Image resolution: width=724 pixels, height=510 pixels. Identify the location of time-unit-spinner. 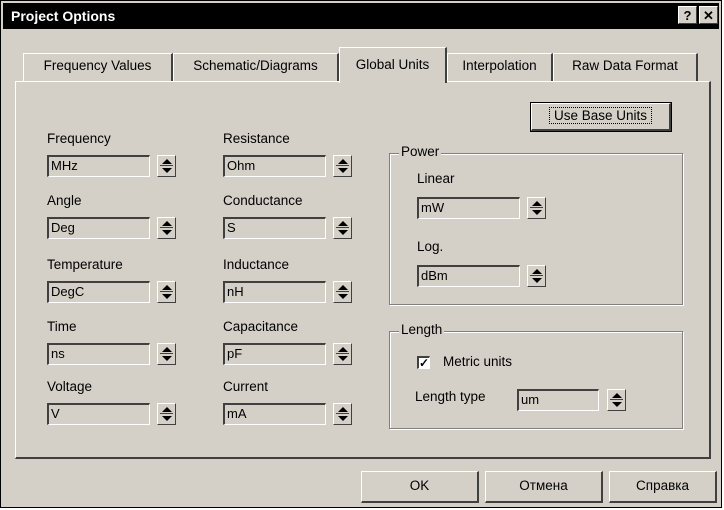
(166, 354).